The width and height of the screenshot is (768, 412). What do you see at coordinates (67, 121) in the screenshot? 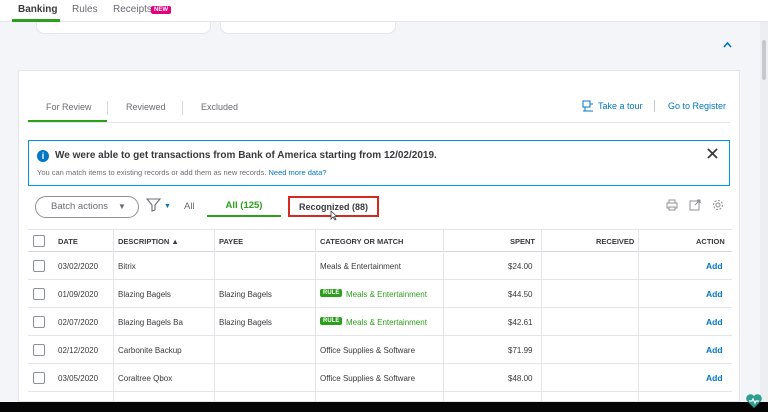
I see `active-subtab-underline` at bounding box center [67, 121].